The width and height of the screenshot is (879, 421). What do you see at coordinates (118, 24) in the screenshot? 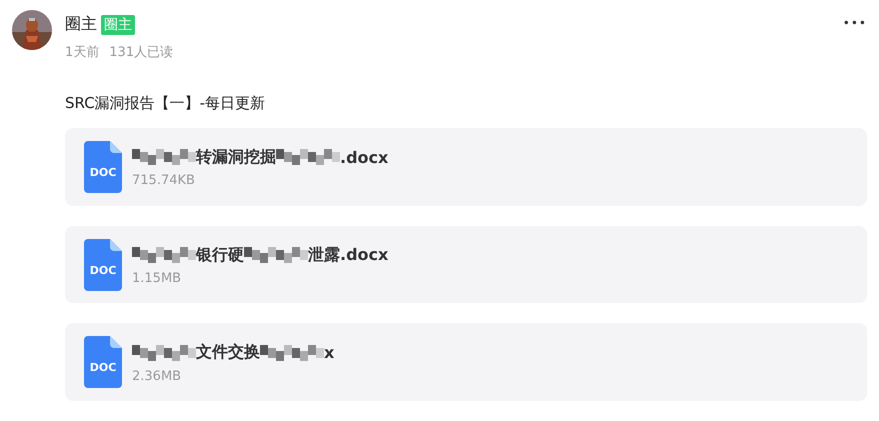
I see `owner-badge: 圈主` at bounding box center [118, 24].